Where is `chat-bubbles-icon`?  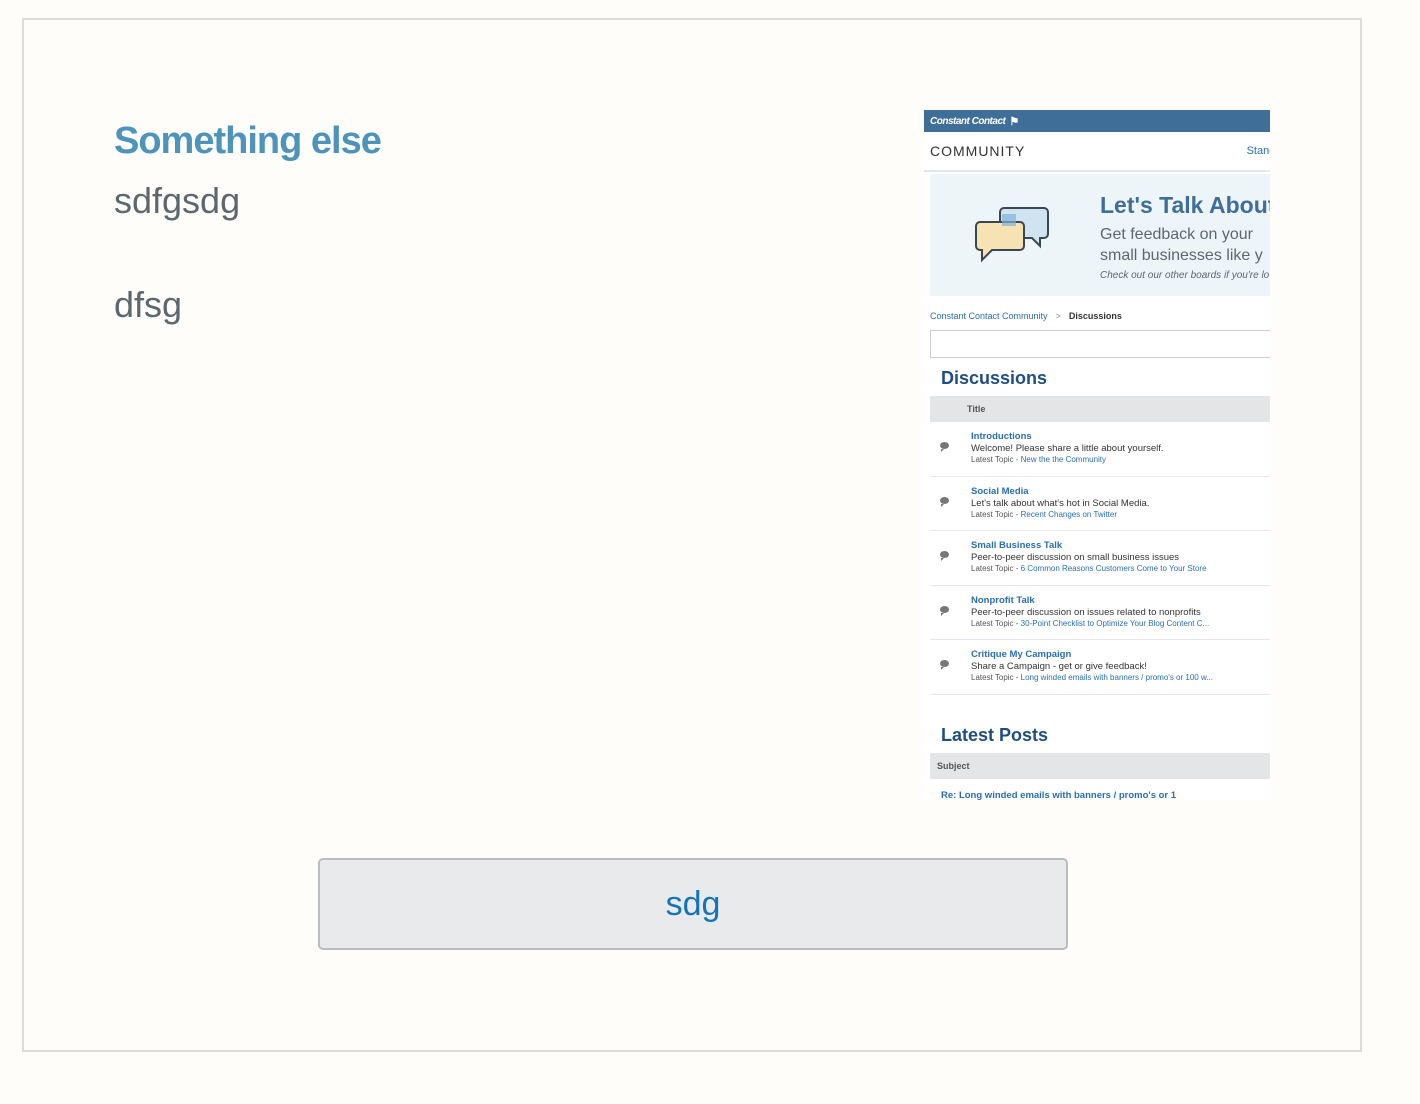 chat-bubbles-icon is located at coordinates (1012, 235).